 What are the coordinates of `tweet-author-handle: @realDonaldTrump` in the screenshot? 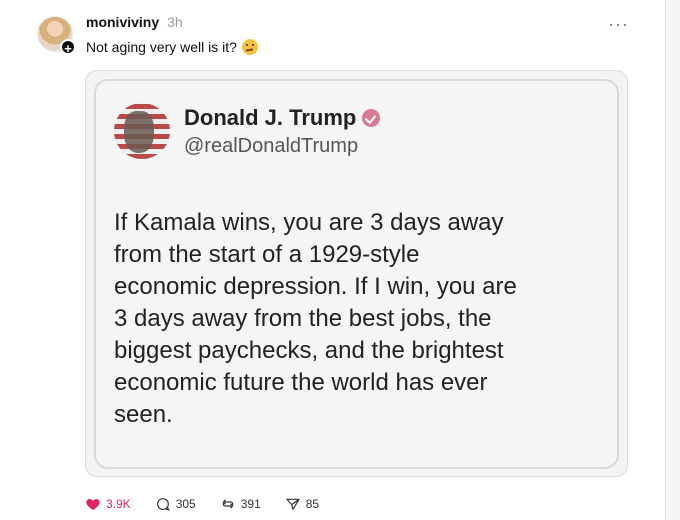 It's located at (271, 146).